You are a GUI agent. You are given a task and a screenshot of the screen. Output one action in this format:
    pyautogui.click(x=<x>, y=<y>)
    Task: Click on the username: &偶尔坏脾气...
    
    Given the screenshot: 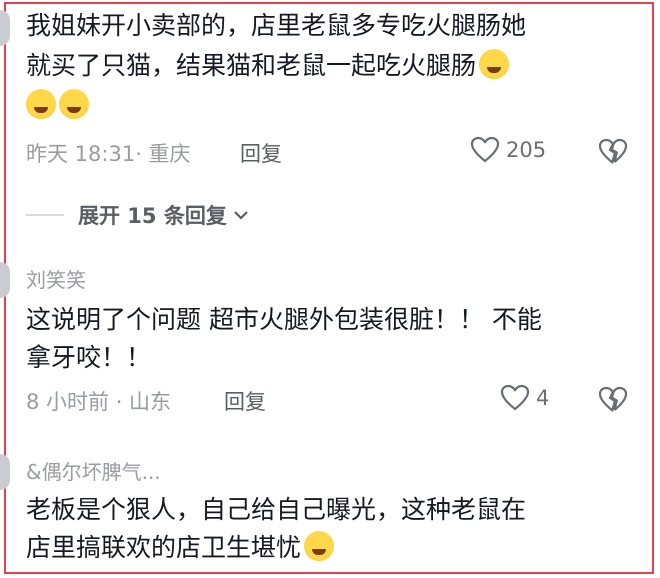 What is the action you would take?
    pyautogui.click(x=93, y=470)
    